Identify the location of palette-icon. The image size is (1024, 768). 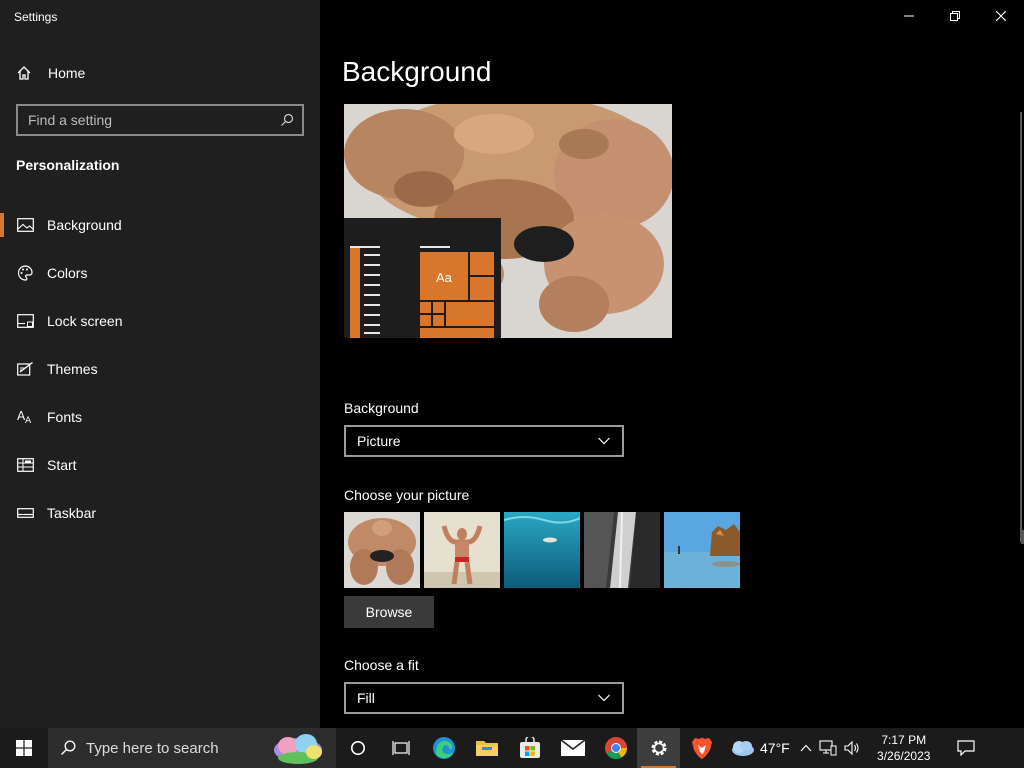
(25, 273).